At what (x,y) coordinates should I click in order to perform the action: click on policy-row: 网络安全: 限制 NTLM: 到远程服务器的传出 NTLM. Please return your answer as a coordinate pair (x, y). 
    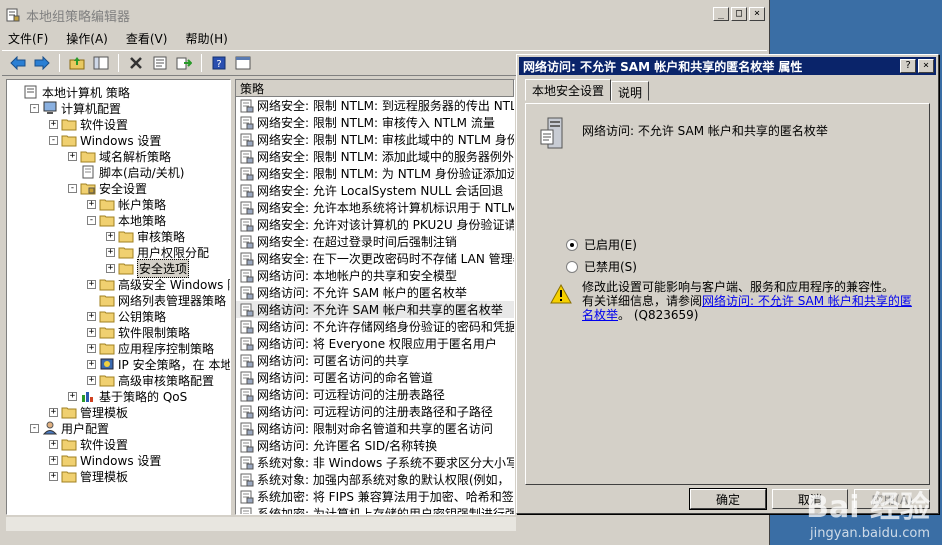
    Looking at the image, I should click on (375, 105).